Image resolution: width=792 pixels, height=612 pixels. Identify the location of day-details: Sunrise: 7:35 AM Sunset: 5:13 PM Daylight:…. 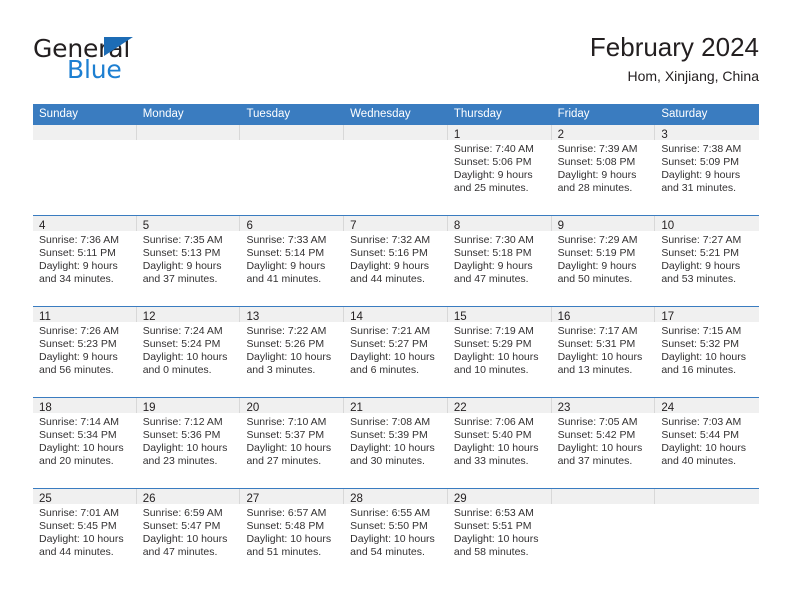
(189, 258).